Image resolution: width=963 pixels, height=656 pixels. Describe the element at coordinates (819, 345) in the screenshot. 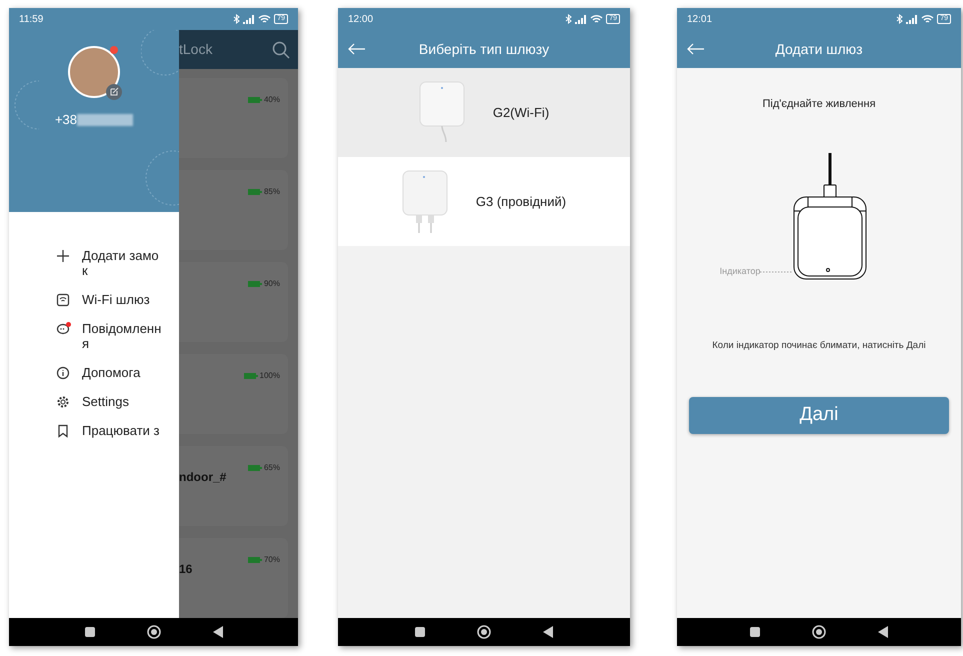

I see `instruction-text: Коли індикатор починає блимати, натисніть Далі` at that location.